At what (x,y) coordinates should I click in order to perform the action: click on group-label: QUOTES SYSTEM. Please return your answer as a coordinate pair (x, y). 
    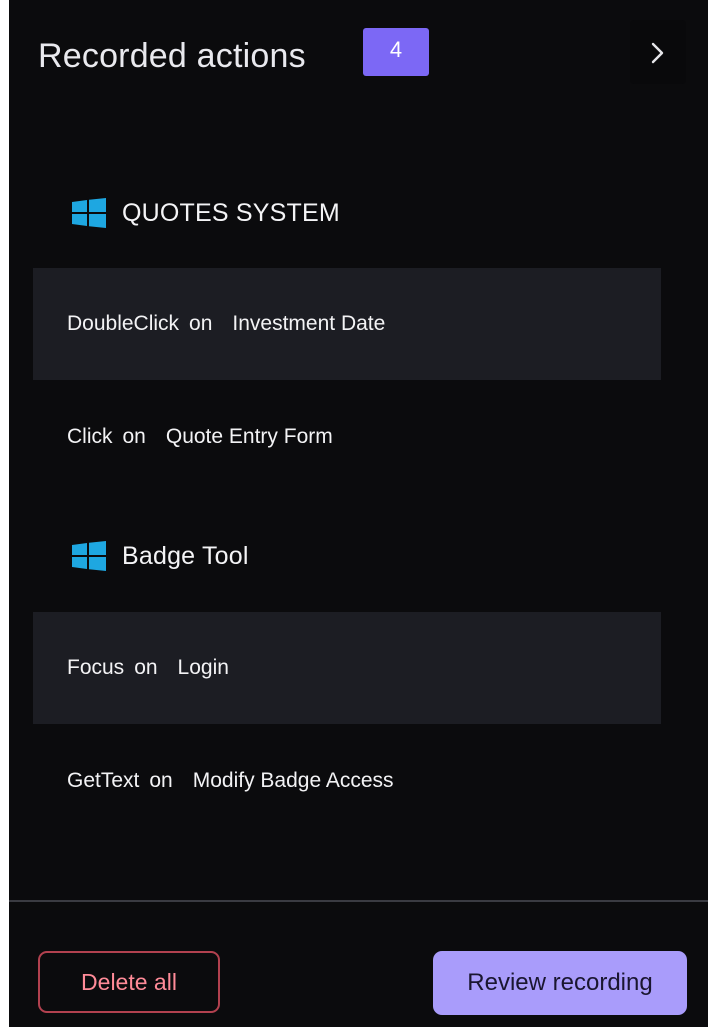
    Looking at the image, I should click on (231, 212).